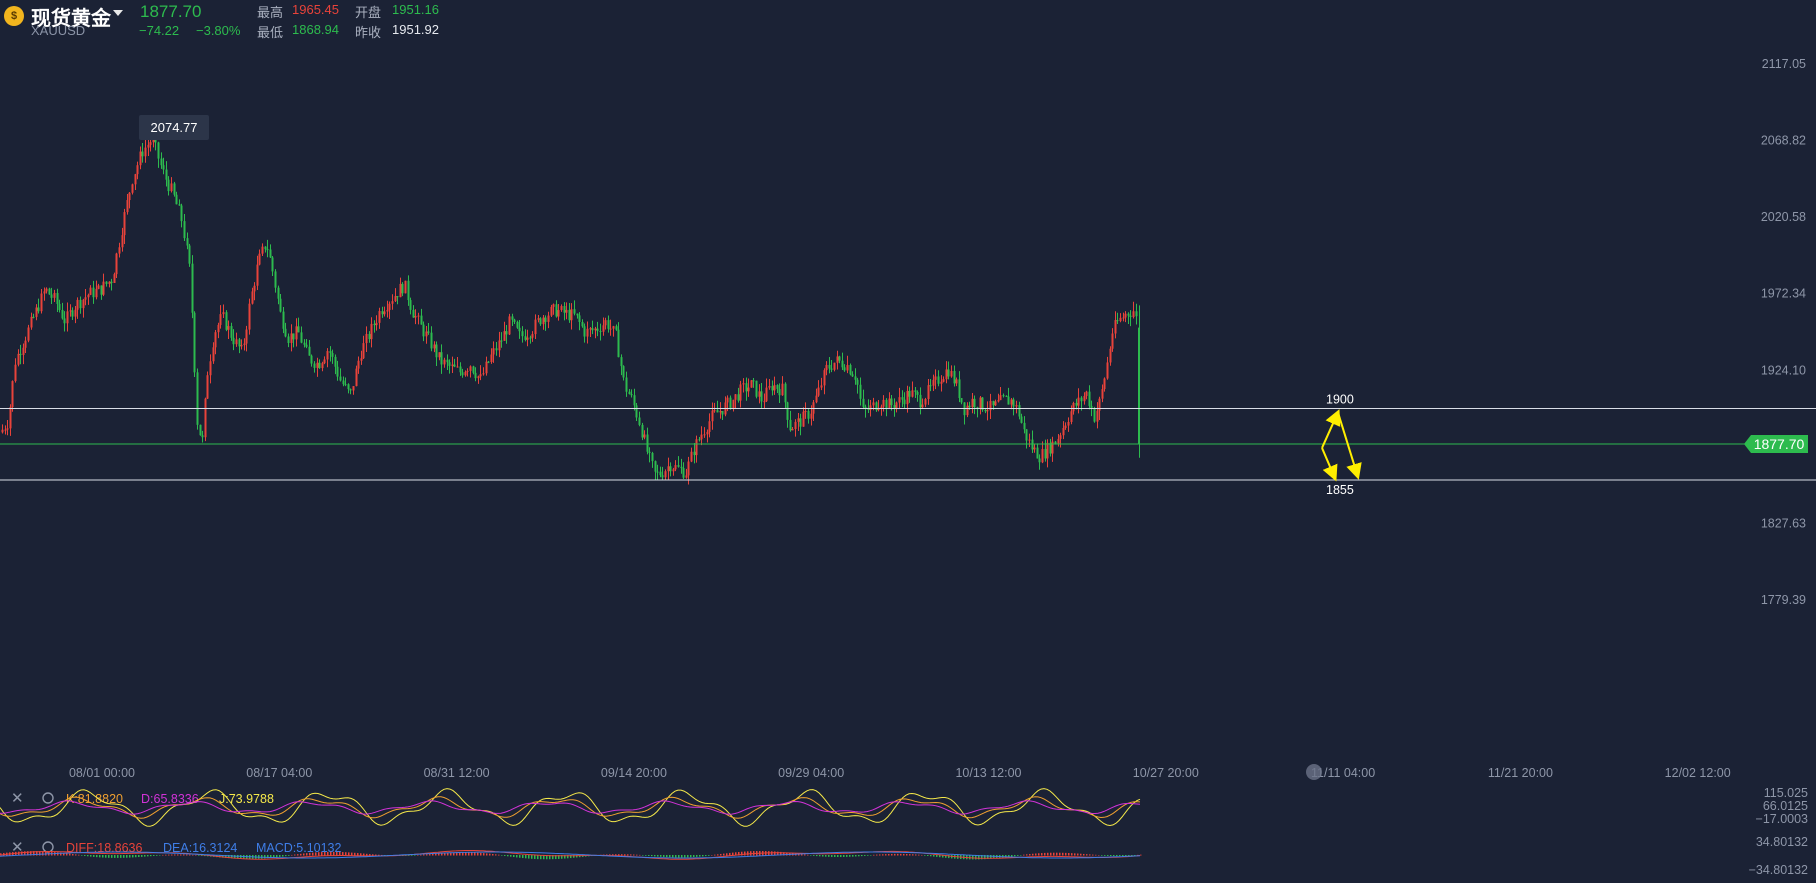 The width and height of the screenshot is (1816, 883). I want to click on last-candle-body, so click(1139, 385).